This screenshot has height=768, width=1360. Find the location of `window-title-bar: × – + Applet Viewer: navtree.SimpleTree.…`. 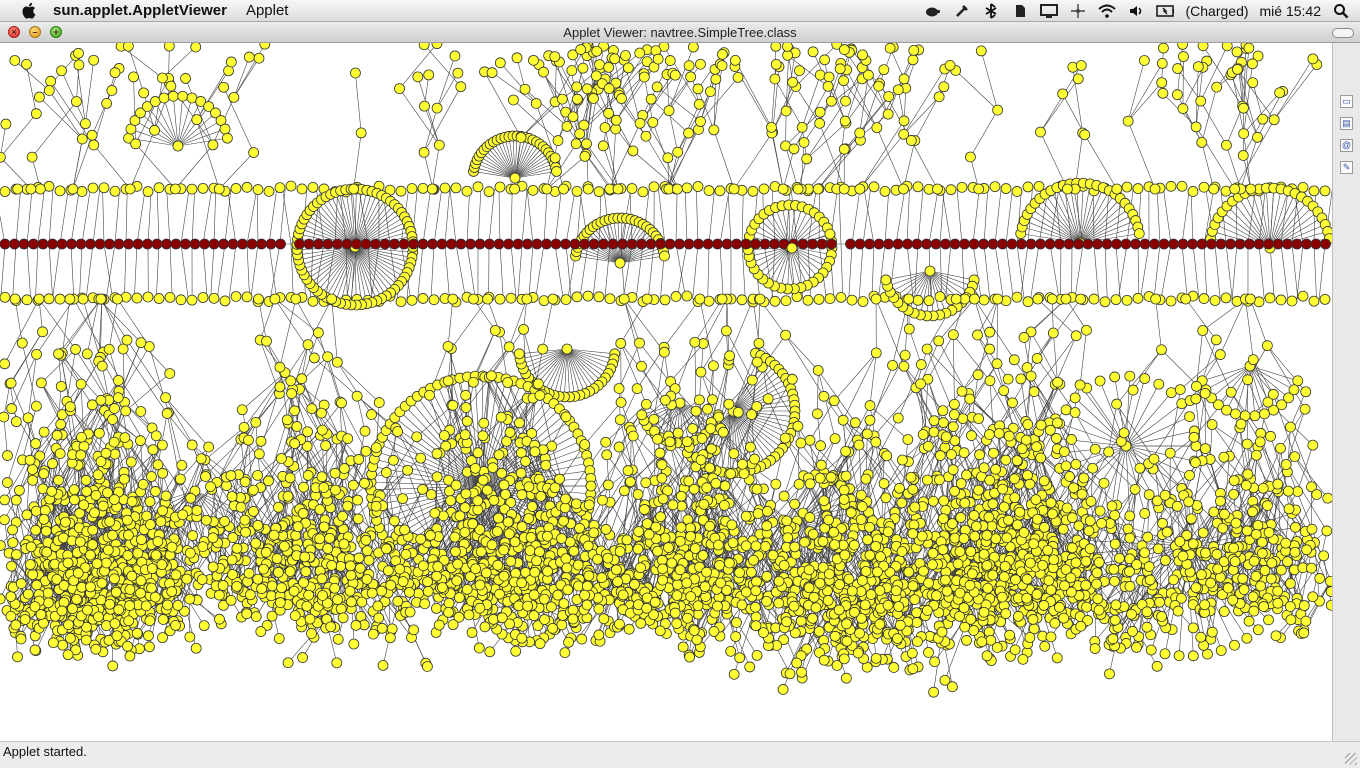

window-title-bar: × – + Applet Viewer: navtree.SimpleTree.… is located at coordinates (680, 32).